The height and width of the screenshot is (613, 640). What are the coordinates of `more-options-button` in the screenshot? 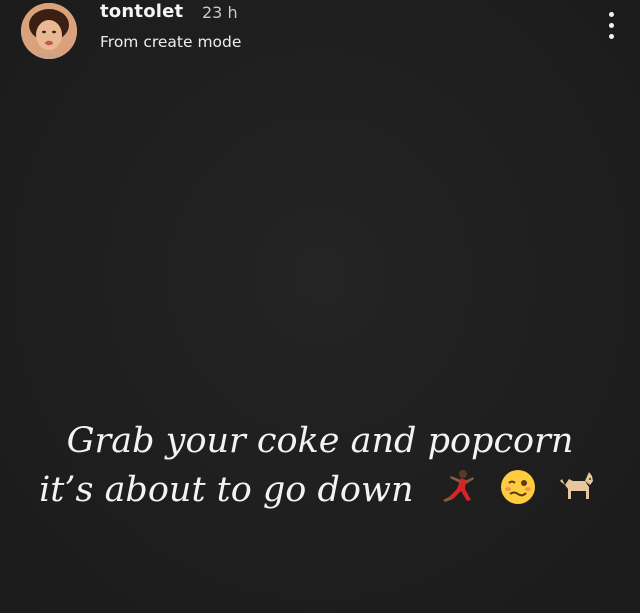 It's located at (612, 26).